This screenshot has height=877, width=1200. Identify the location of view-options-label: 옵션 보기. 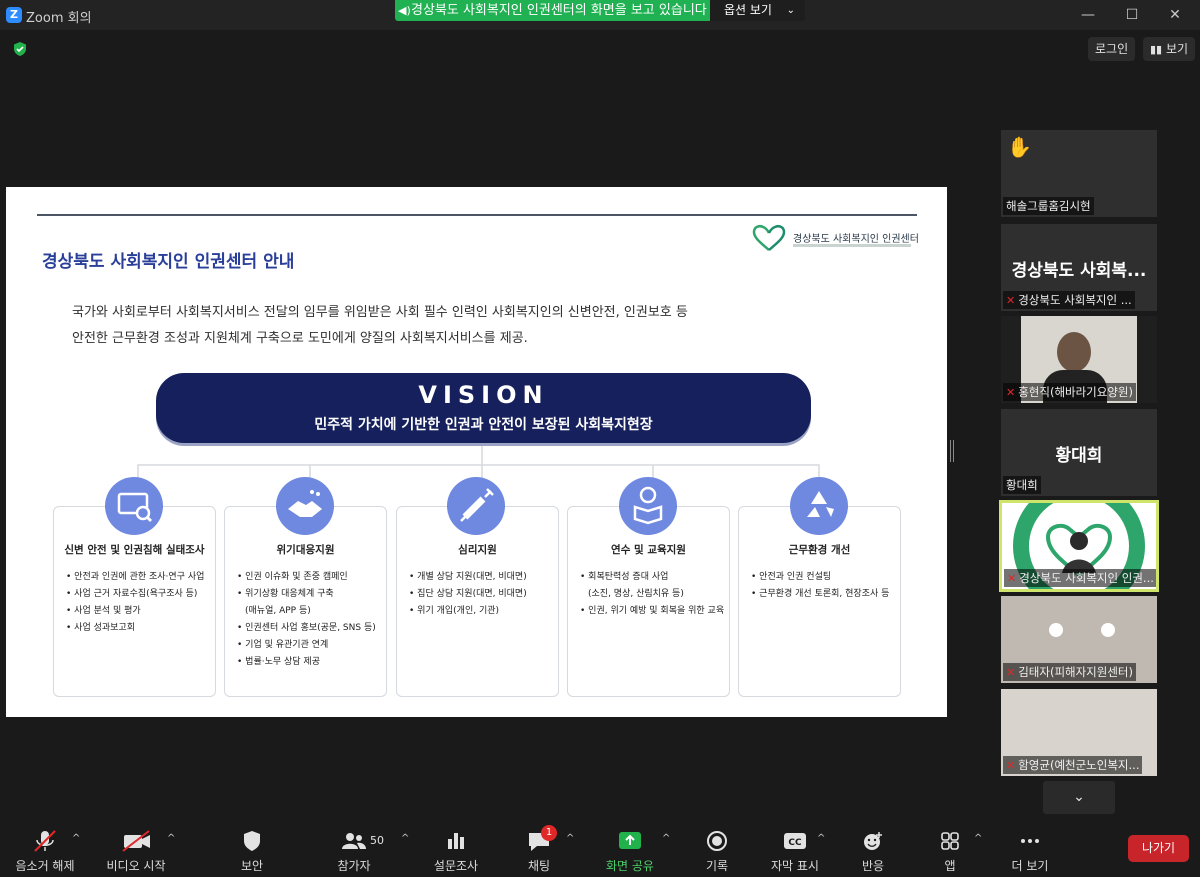
(748, 10).